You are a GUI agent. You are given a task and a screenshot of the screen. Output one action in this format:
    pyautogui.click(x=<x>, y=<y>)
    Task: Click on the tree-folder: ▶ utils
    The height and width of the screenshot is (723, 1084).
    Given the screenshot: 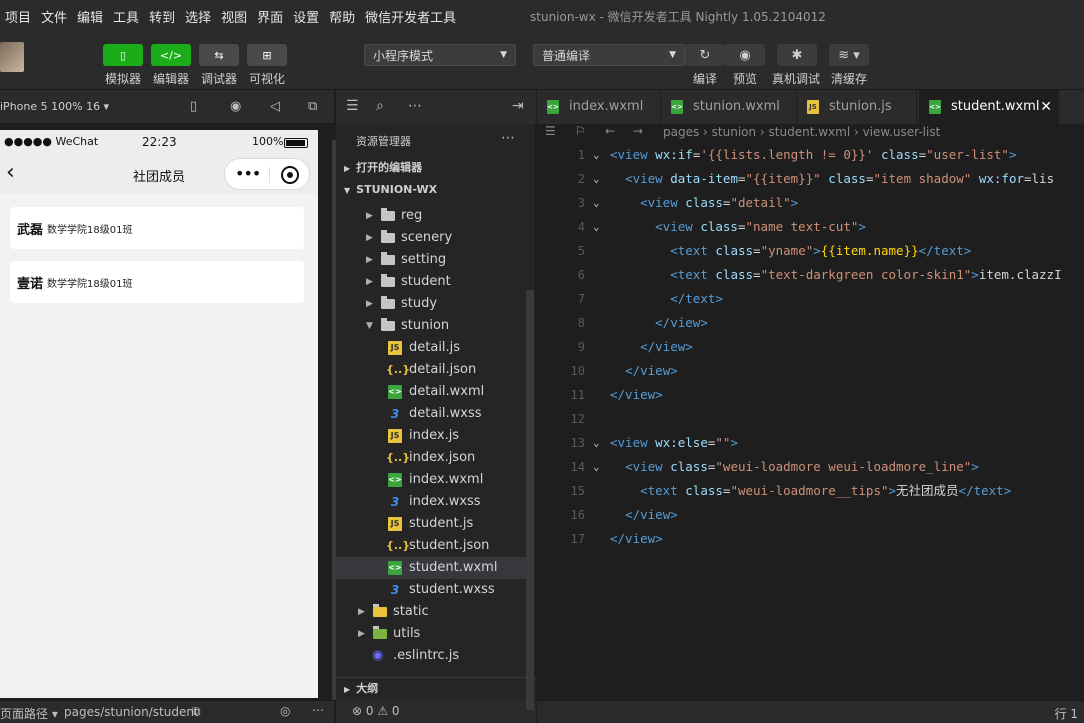 What is the action you would take?
    pyautogui.click(x=431, y=634)
    